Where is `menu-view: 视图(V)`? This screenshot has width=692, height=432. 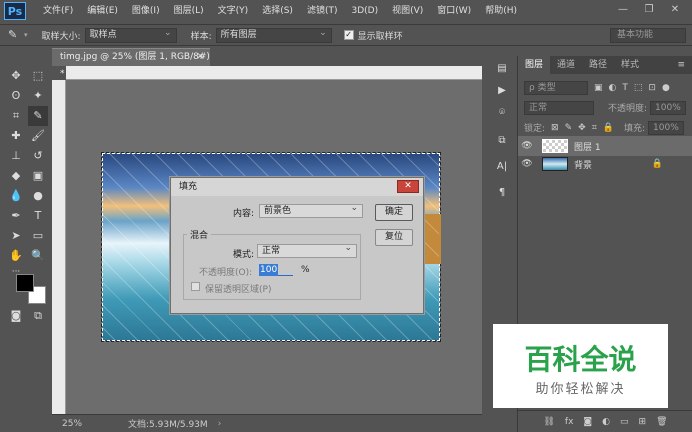 menu-view: 视图(V) is located at coordinates (407, 11).